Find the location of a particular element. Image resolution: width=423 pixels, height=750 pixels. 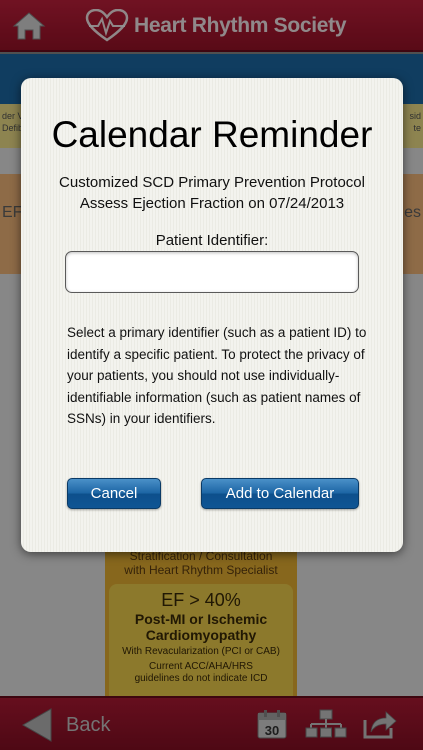

cancel-button: Cancel is located at coordinates (114, 493).